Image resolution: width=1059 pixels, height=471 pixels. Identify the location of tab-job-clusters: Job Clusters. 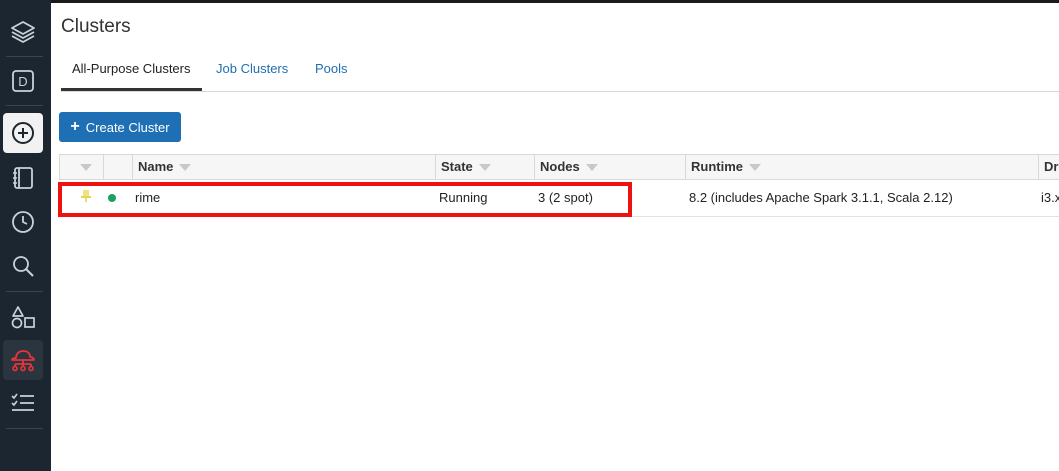
(252, 71).